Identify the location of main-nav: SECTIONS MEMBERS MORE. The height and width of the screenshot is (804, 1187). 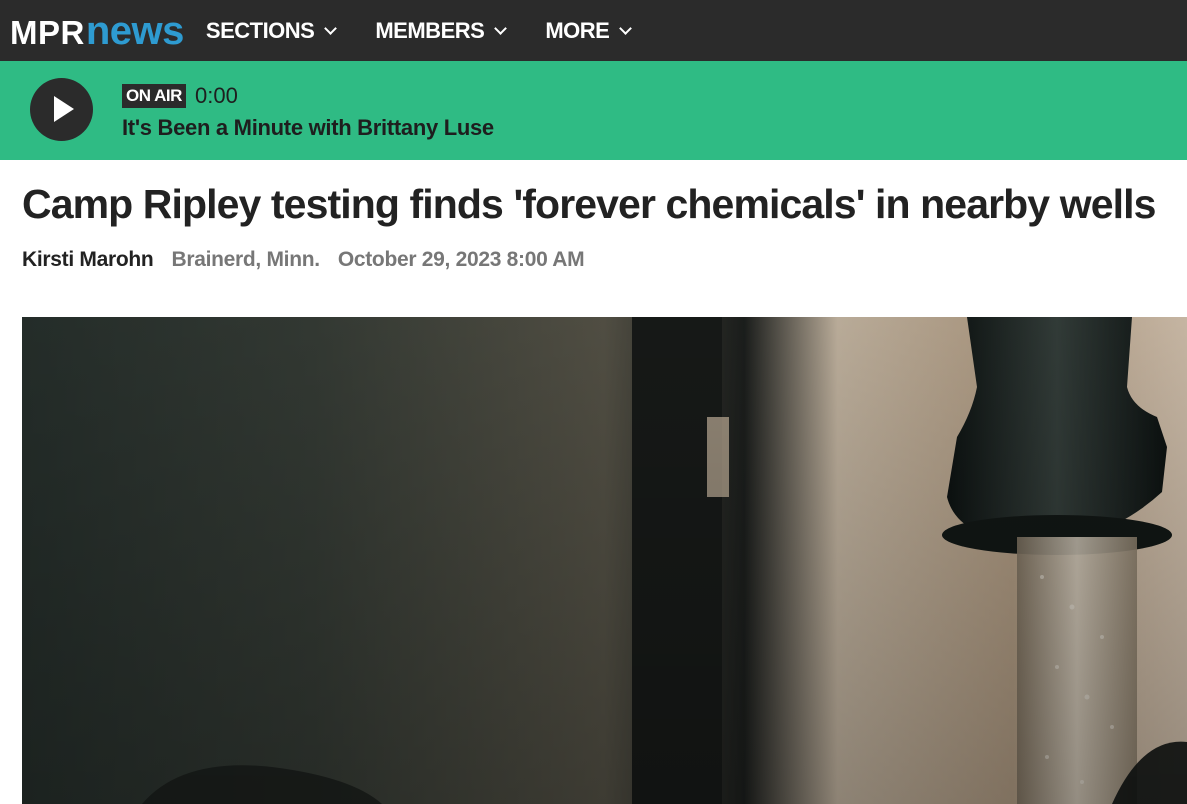
(438, 31).